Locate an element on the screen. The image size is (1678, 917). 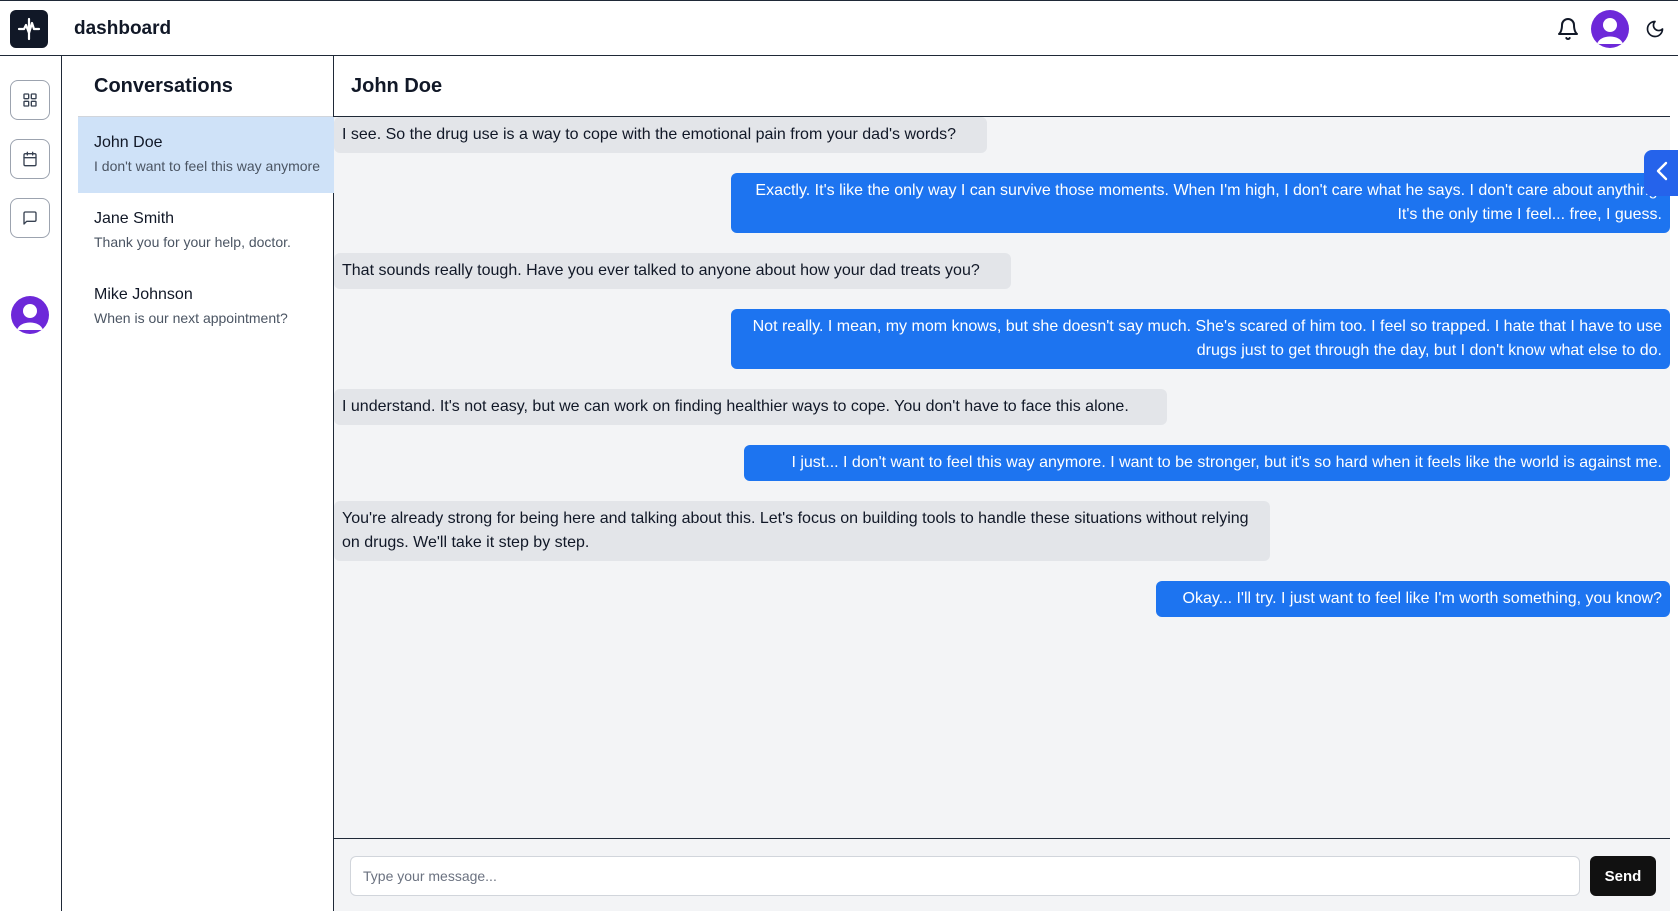
conversation-preview: When is our next appointment? is located at coordinates (191, 318).